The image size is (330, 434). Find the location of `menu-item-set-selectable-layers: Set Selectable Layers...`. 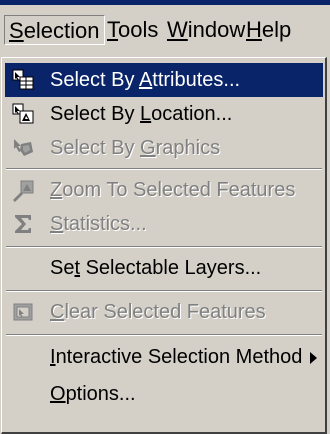

menu-item-set-selectable-layers: Set Selectable Layers... is located at coordinates (164, 268).